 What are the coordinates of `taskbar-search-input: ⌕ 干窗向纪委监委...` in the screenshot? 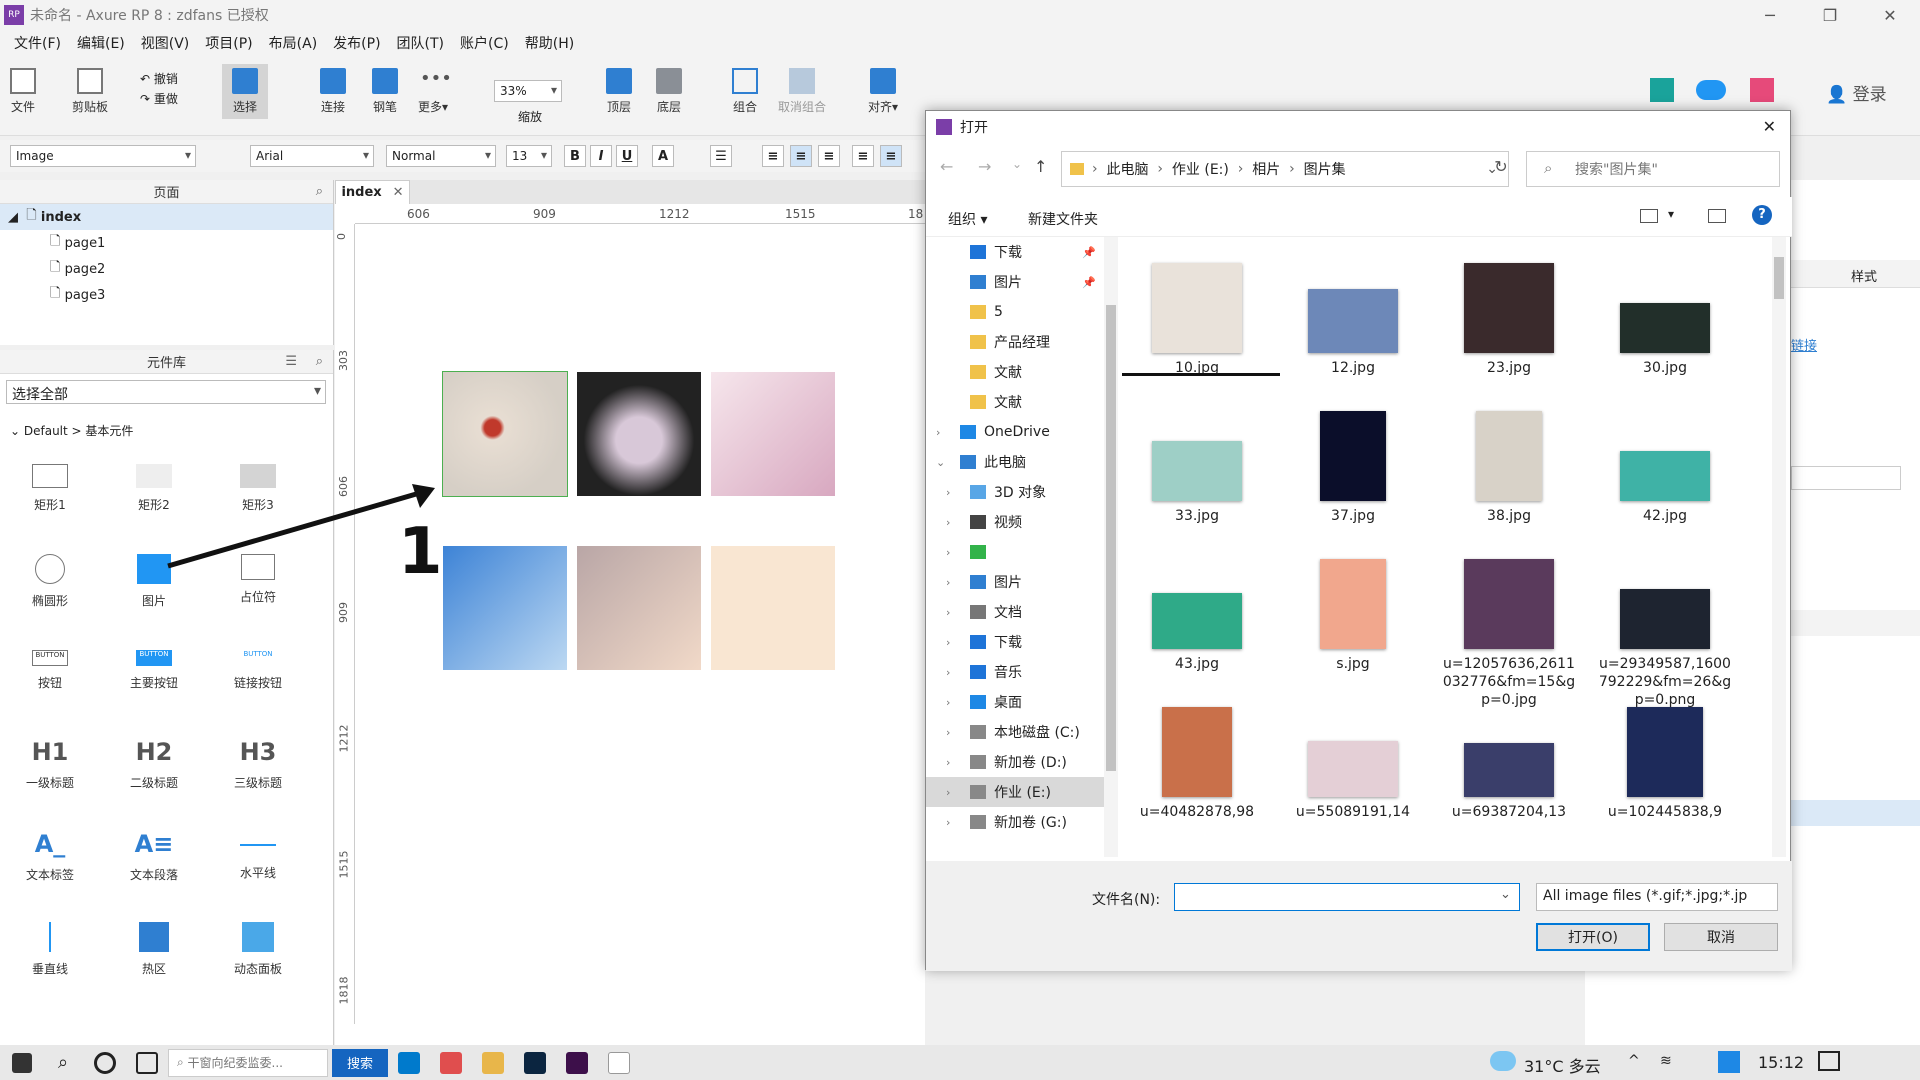 It's located at (248, 1062).